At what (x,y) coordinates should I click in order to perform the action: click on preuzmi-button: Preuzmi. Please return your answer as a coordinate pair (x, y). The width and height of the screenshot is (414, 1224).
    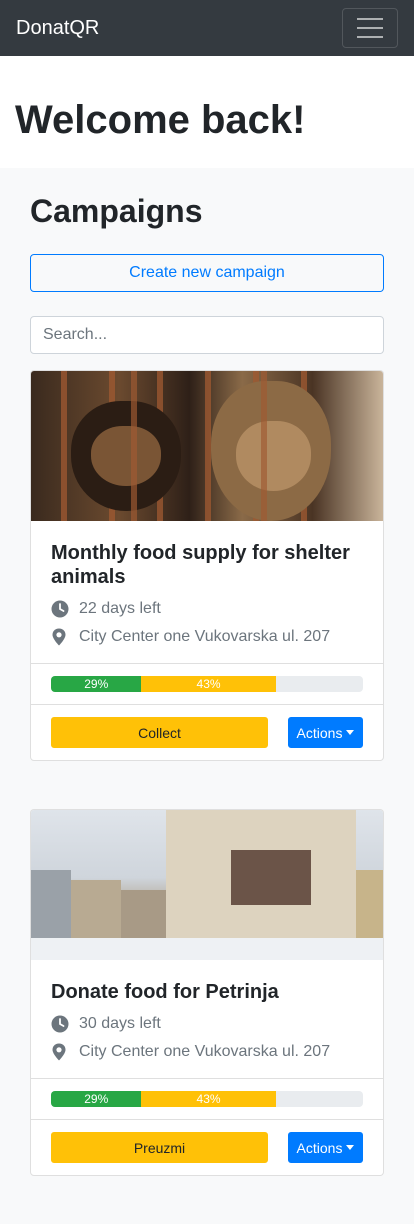
    Looking at the image, I should click on (159, 1148).